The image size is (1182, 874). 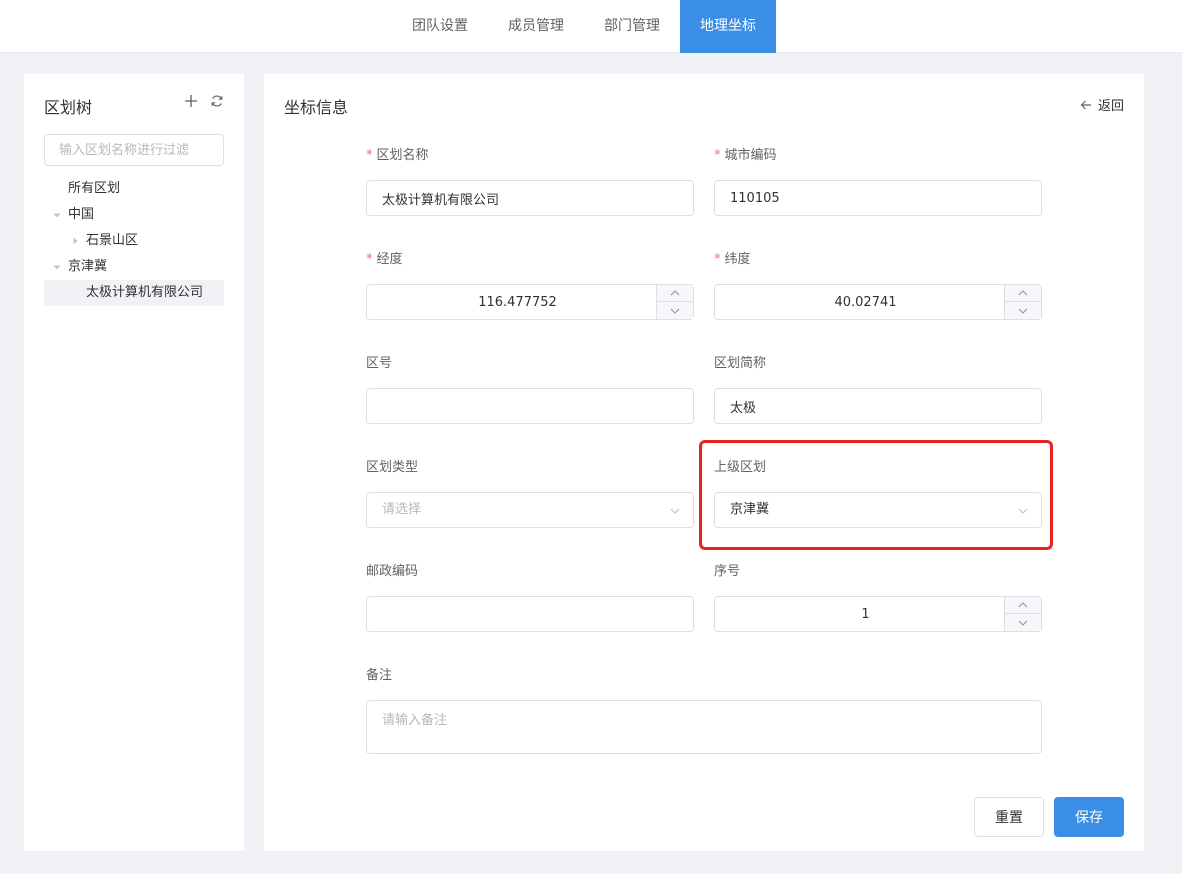 I want to click on short-name-input, so click(x=878, y=406).